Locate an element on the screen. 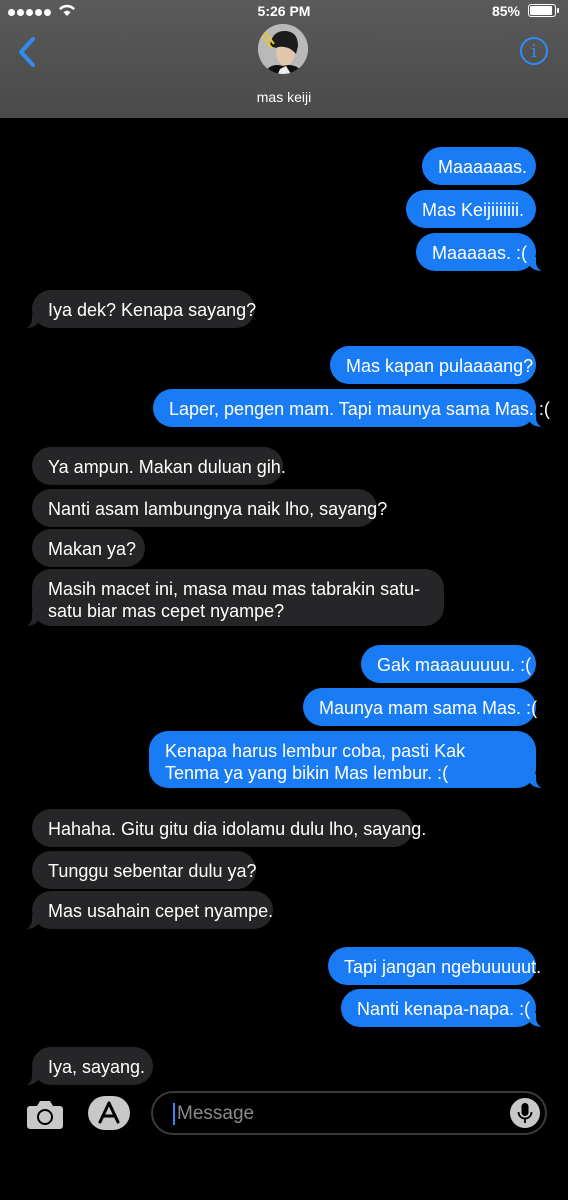 Image resolution: width=568 pixels, height=1200 pixels. message-bubble-outgoing: Nanti kenapa-napa. :( is located at coordinates (445, 1008).